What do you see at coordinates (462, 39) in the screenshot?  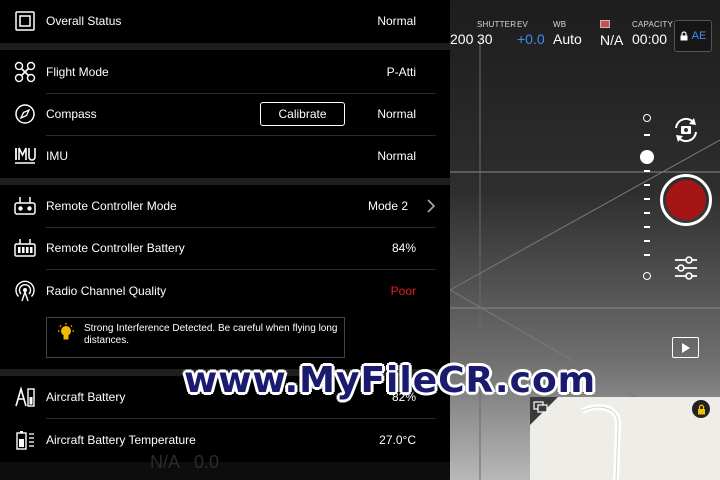 I see `iso-value: 200` at bounding box center [462, 39].